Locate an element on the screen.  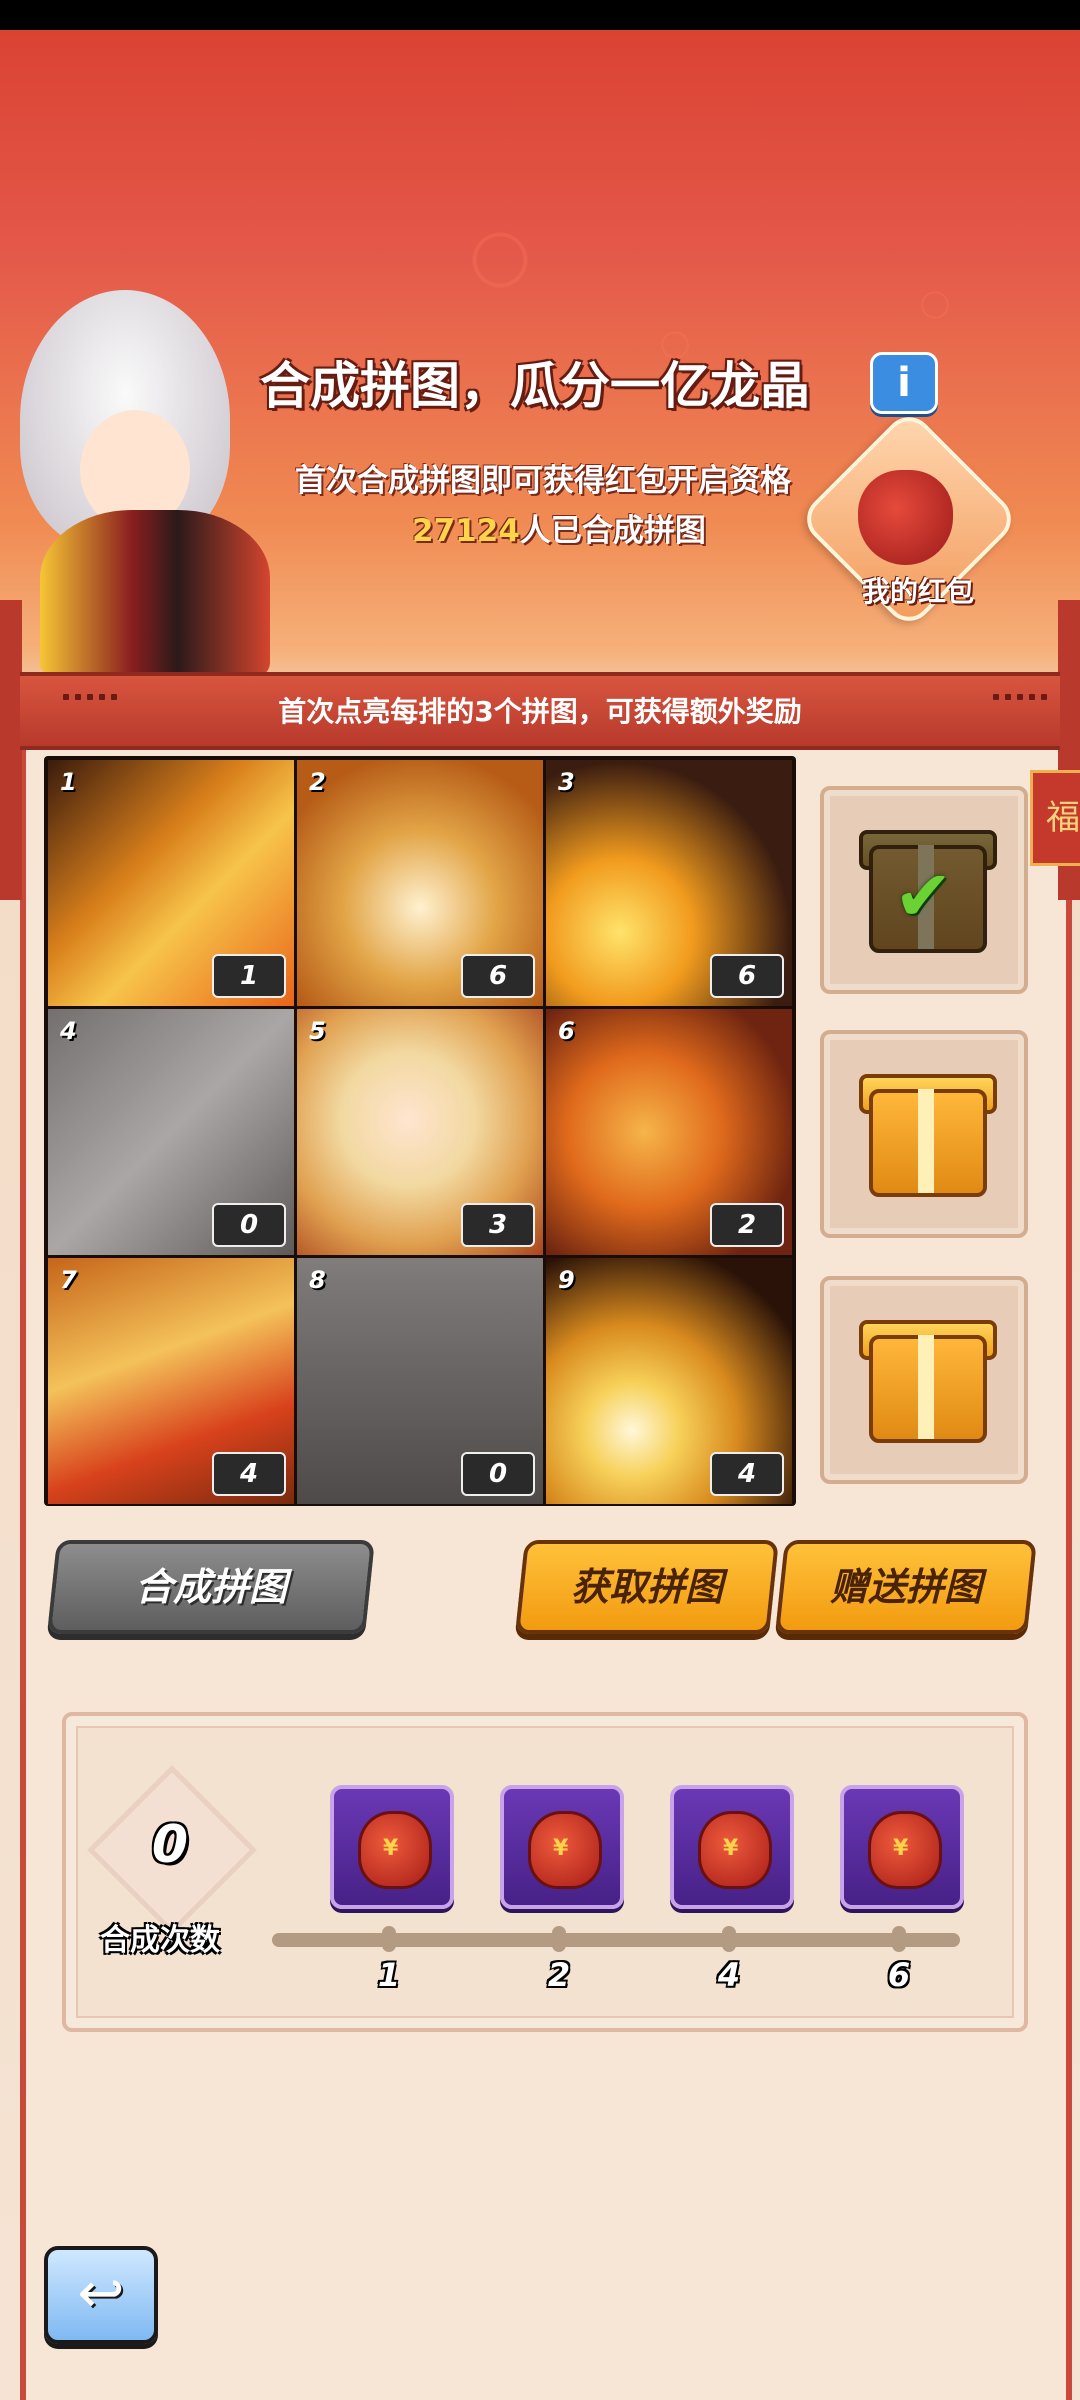
character-body is located at coordinates (155, 595).